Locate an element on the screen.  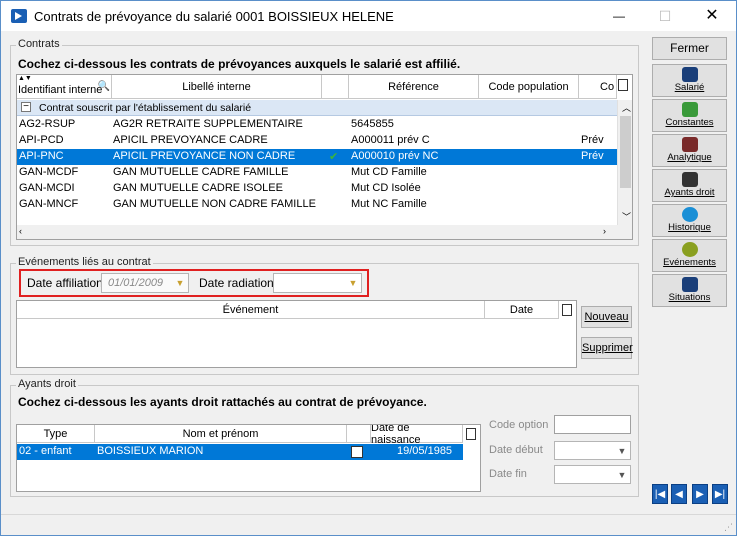
cell-identifiant: GAN-MNCF is located at coordinates (49, 204).